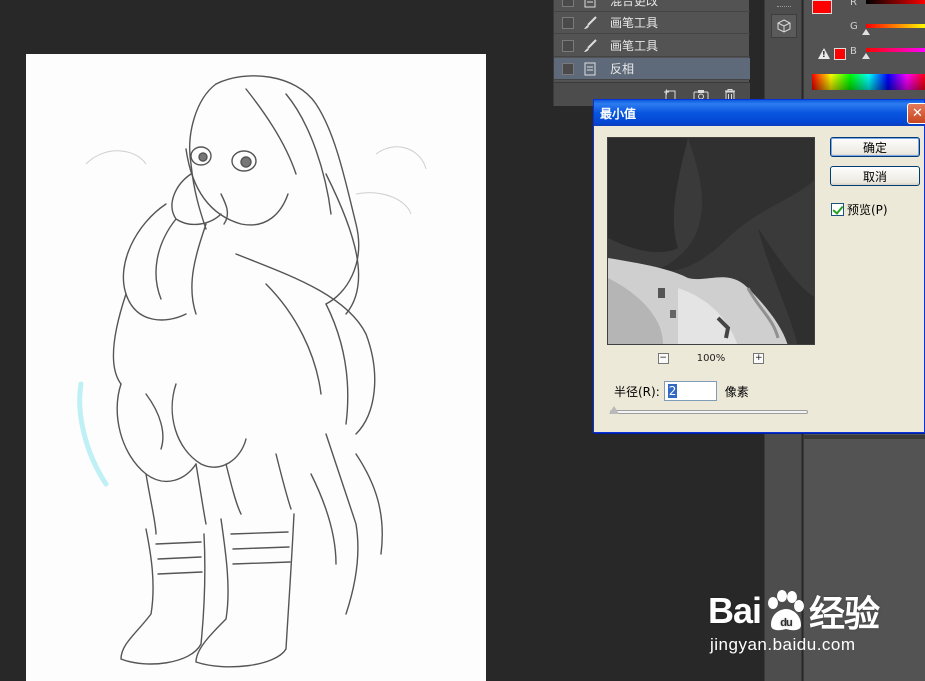 This screenshot has width=925, height=681. What do you see at coordinates (759, 113) in the screenshot?
I see `dialog-titlebar: 最小值` at bounding box center [759, 113].